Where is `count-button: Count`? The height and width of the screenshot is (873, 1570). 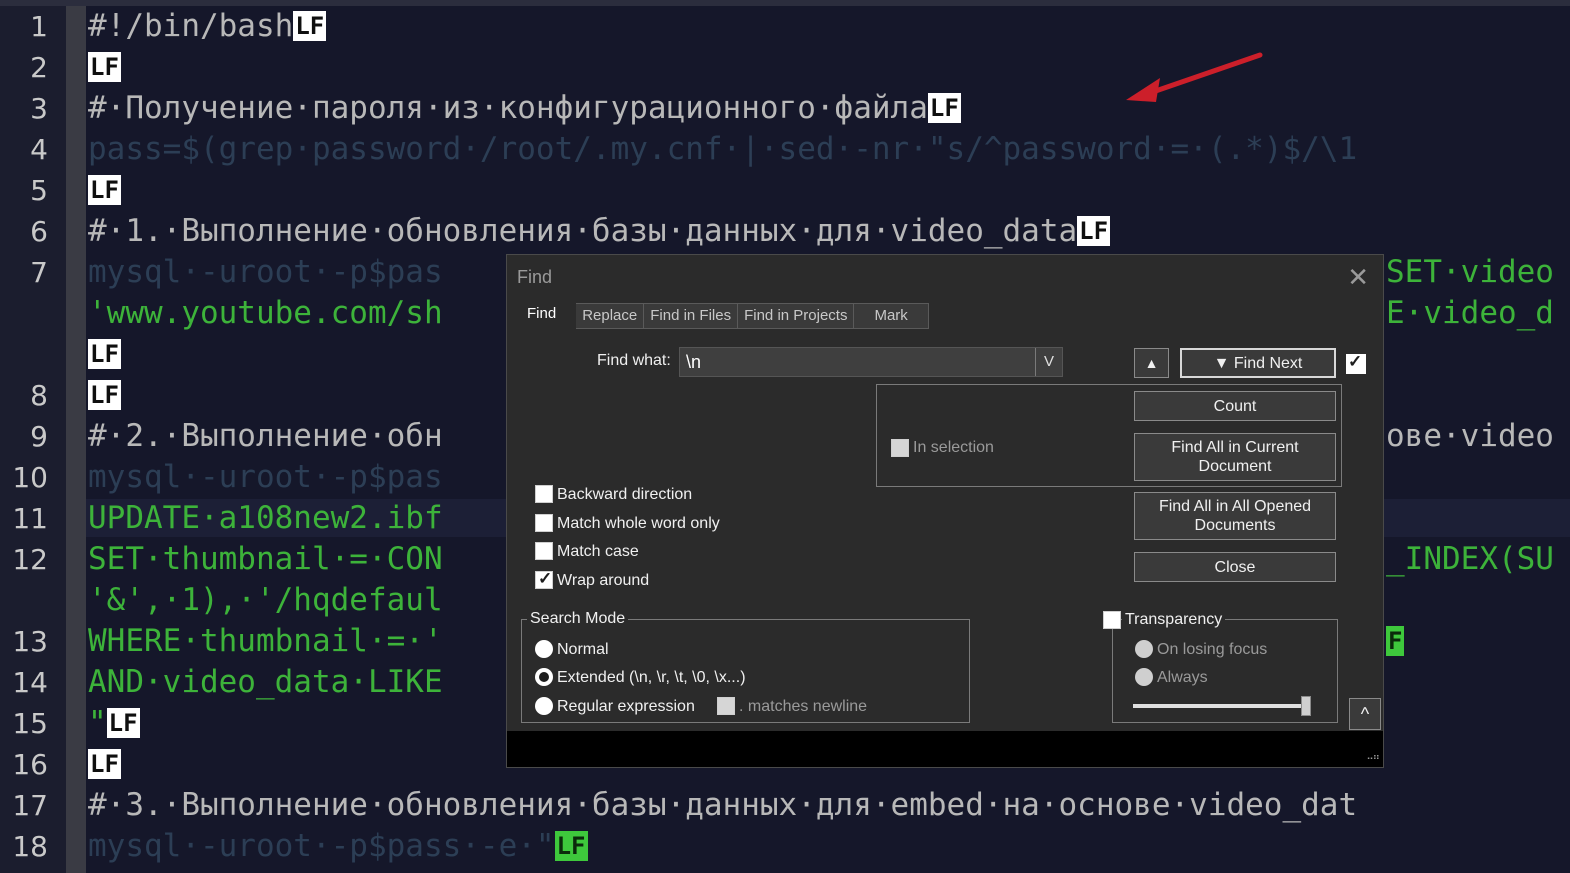 count-button: Count is located at coordinates (1235, 406).